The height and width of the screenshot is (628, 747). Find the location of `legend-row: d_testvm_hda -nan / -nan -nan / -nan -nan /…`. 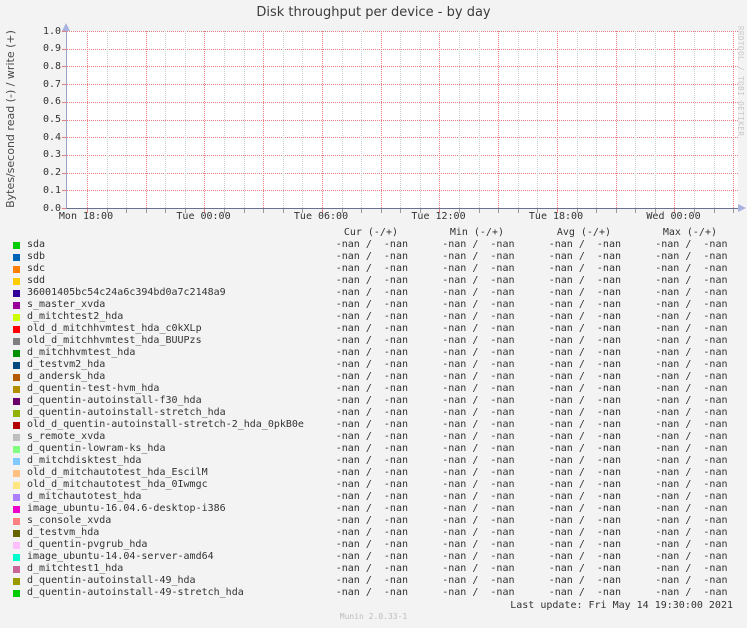

legend-row: d_testvm_hda -nan / -nan -nan / -nan -nan /… is located at coordinates (373, 533).